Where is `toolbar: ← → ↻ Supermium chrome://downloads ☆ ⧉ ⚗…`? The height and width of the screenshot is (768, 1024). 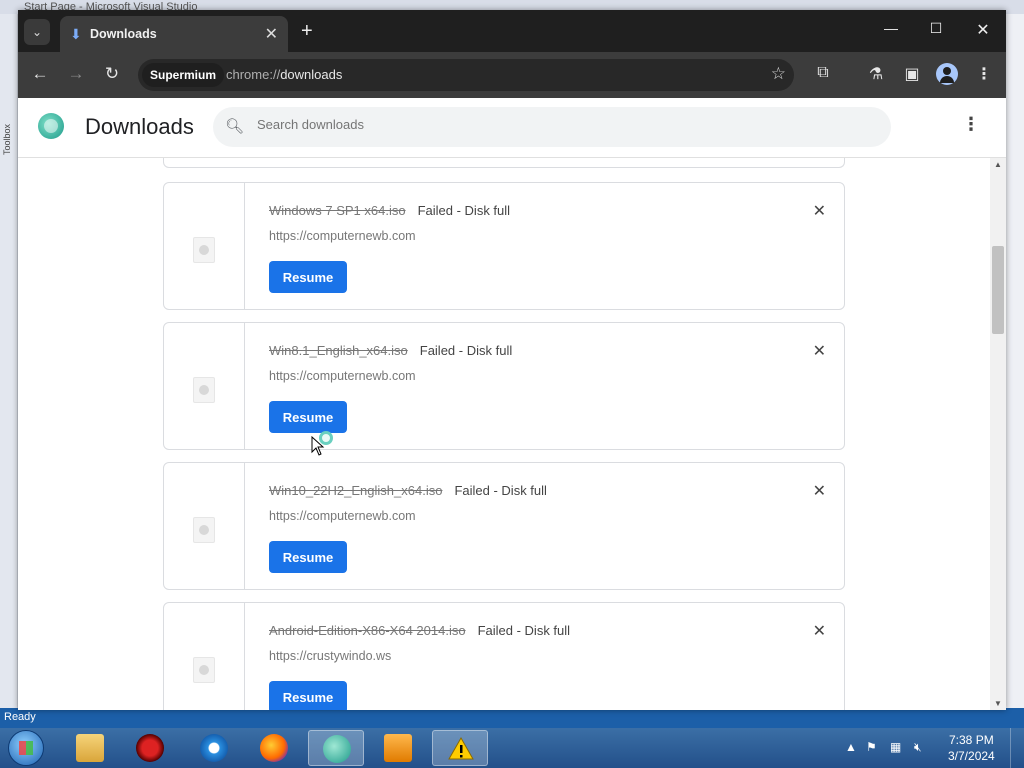 toolbar: ← → ↻ Supermium chrome://downloads ☆ ⧉ ⚗… is located at coordinates (512, 75).